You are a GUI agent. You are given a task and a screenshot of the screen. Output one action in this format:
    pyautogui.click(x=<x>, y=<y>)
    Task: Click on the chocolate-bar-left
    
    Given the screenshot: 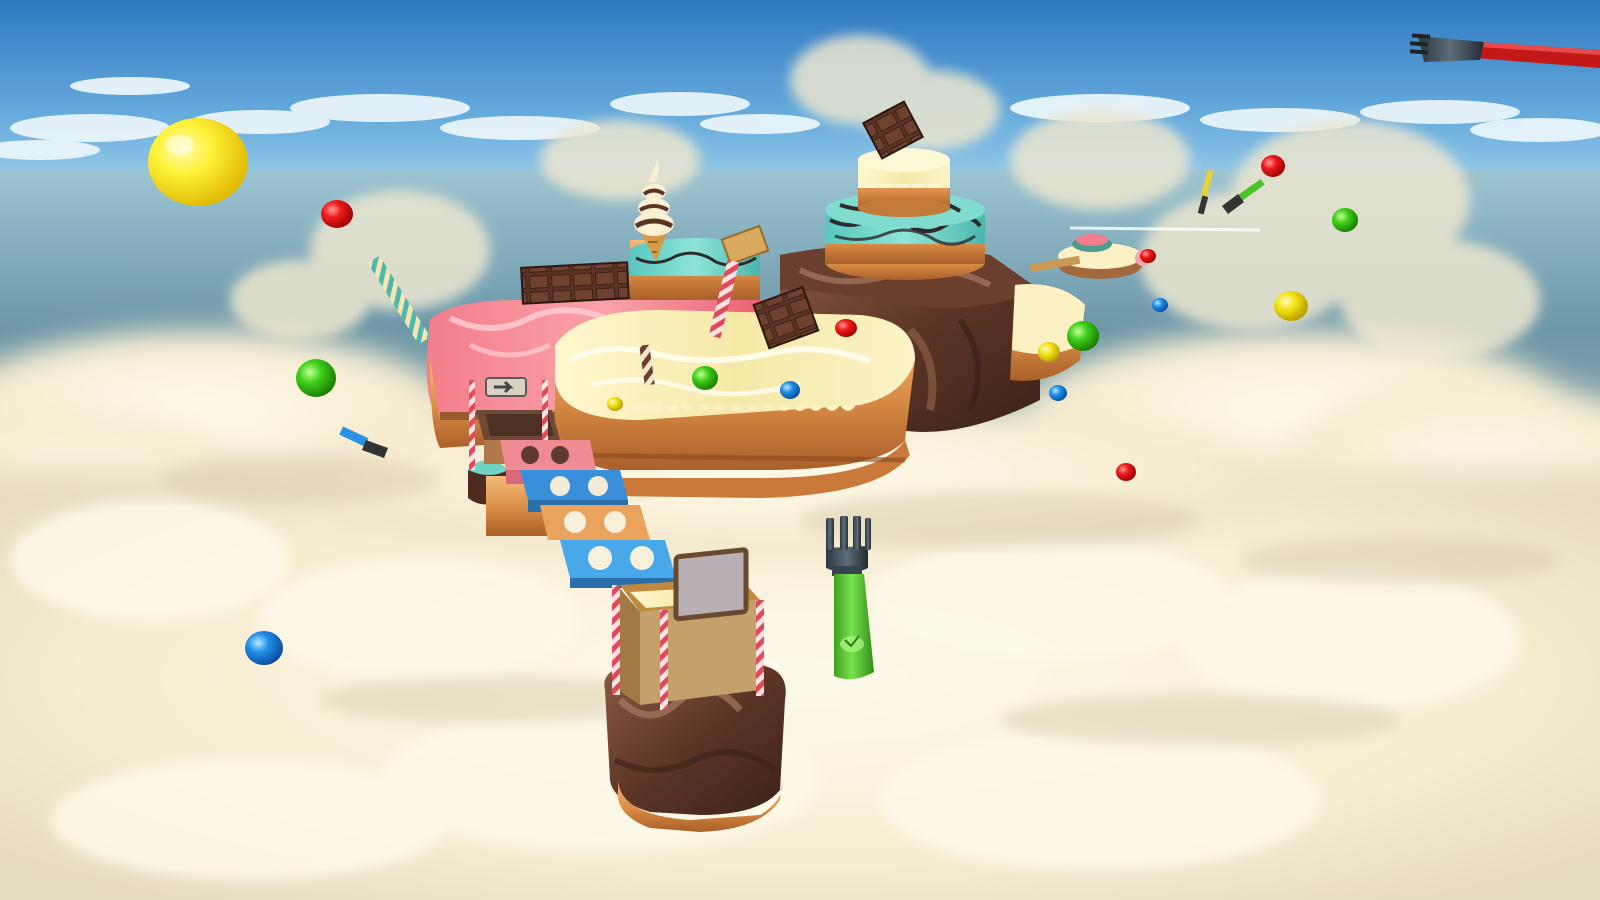 What is the action you would take?
    pyautogui.click(x=575, y=283)
    